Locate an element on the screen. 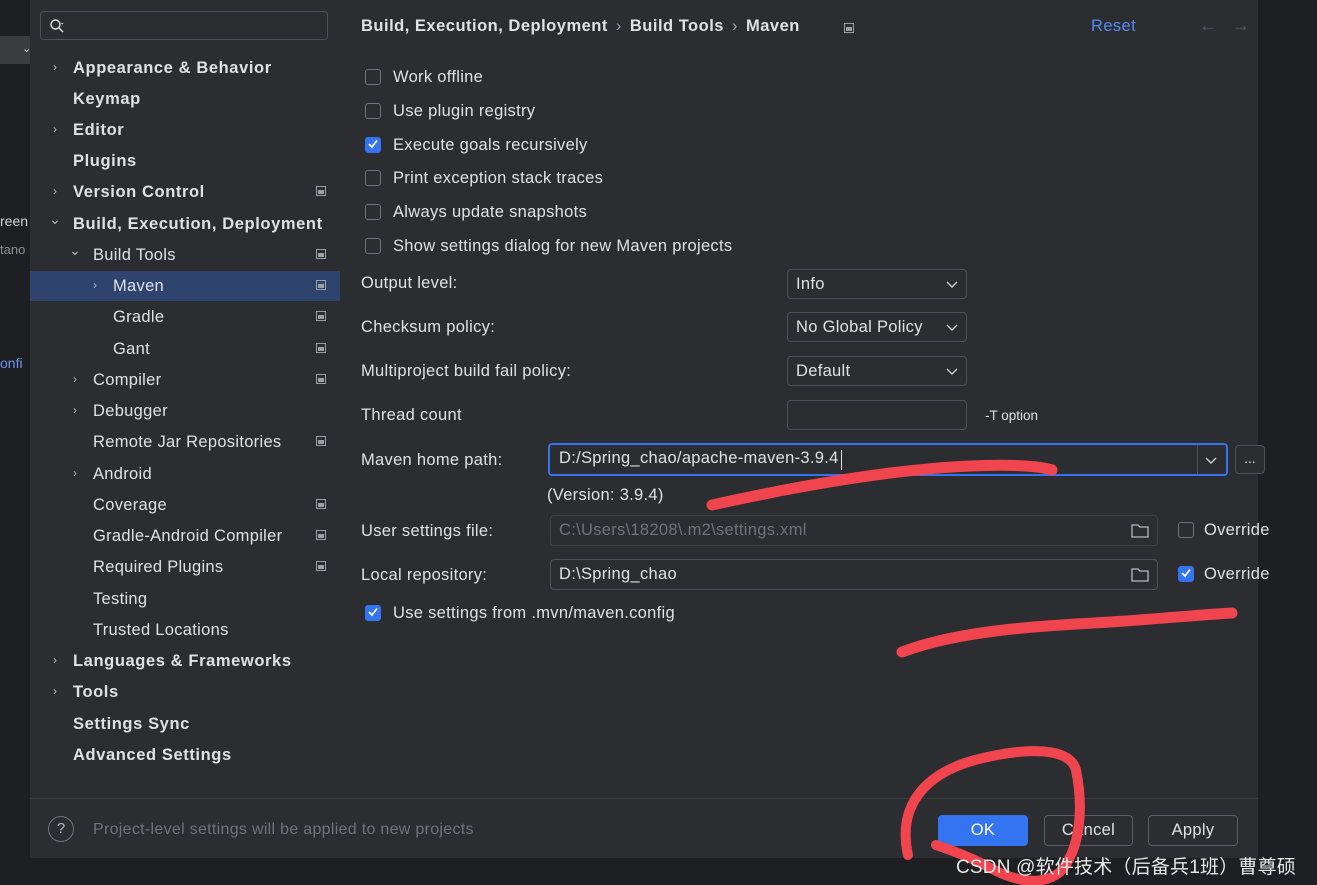  help-icon: ? is located at coordinates (61, 829).